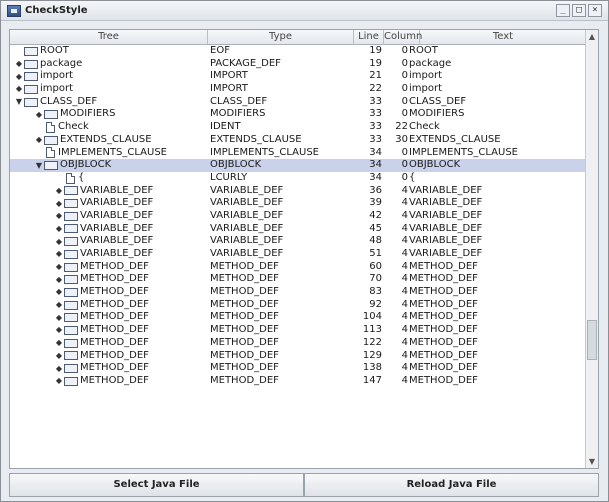 The image size is (609, 502). What do you see at coordinates (592, 36) in the screenshot?
I see `scroll-up-arrow-icon: ▲` at bounding box center [592, 36].